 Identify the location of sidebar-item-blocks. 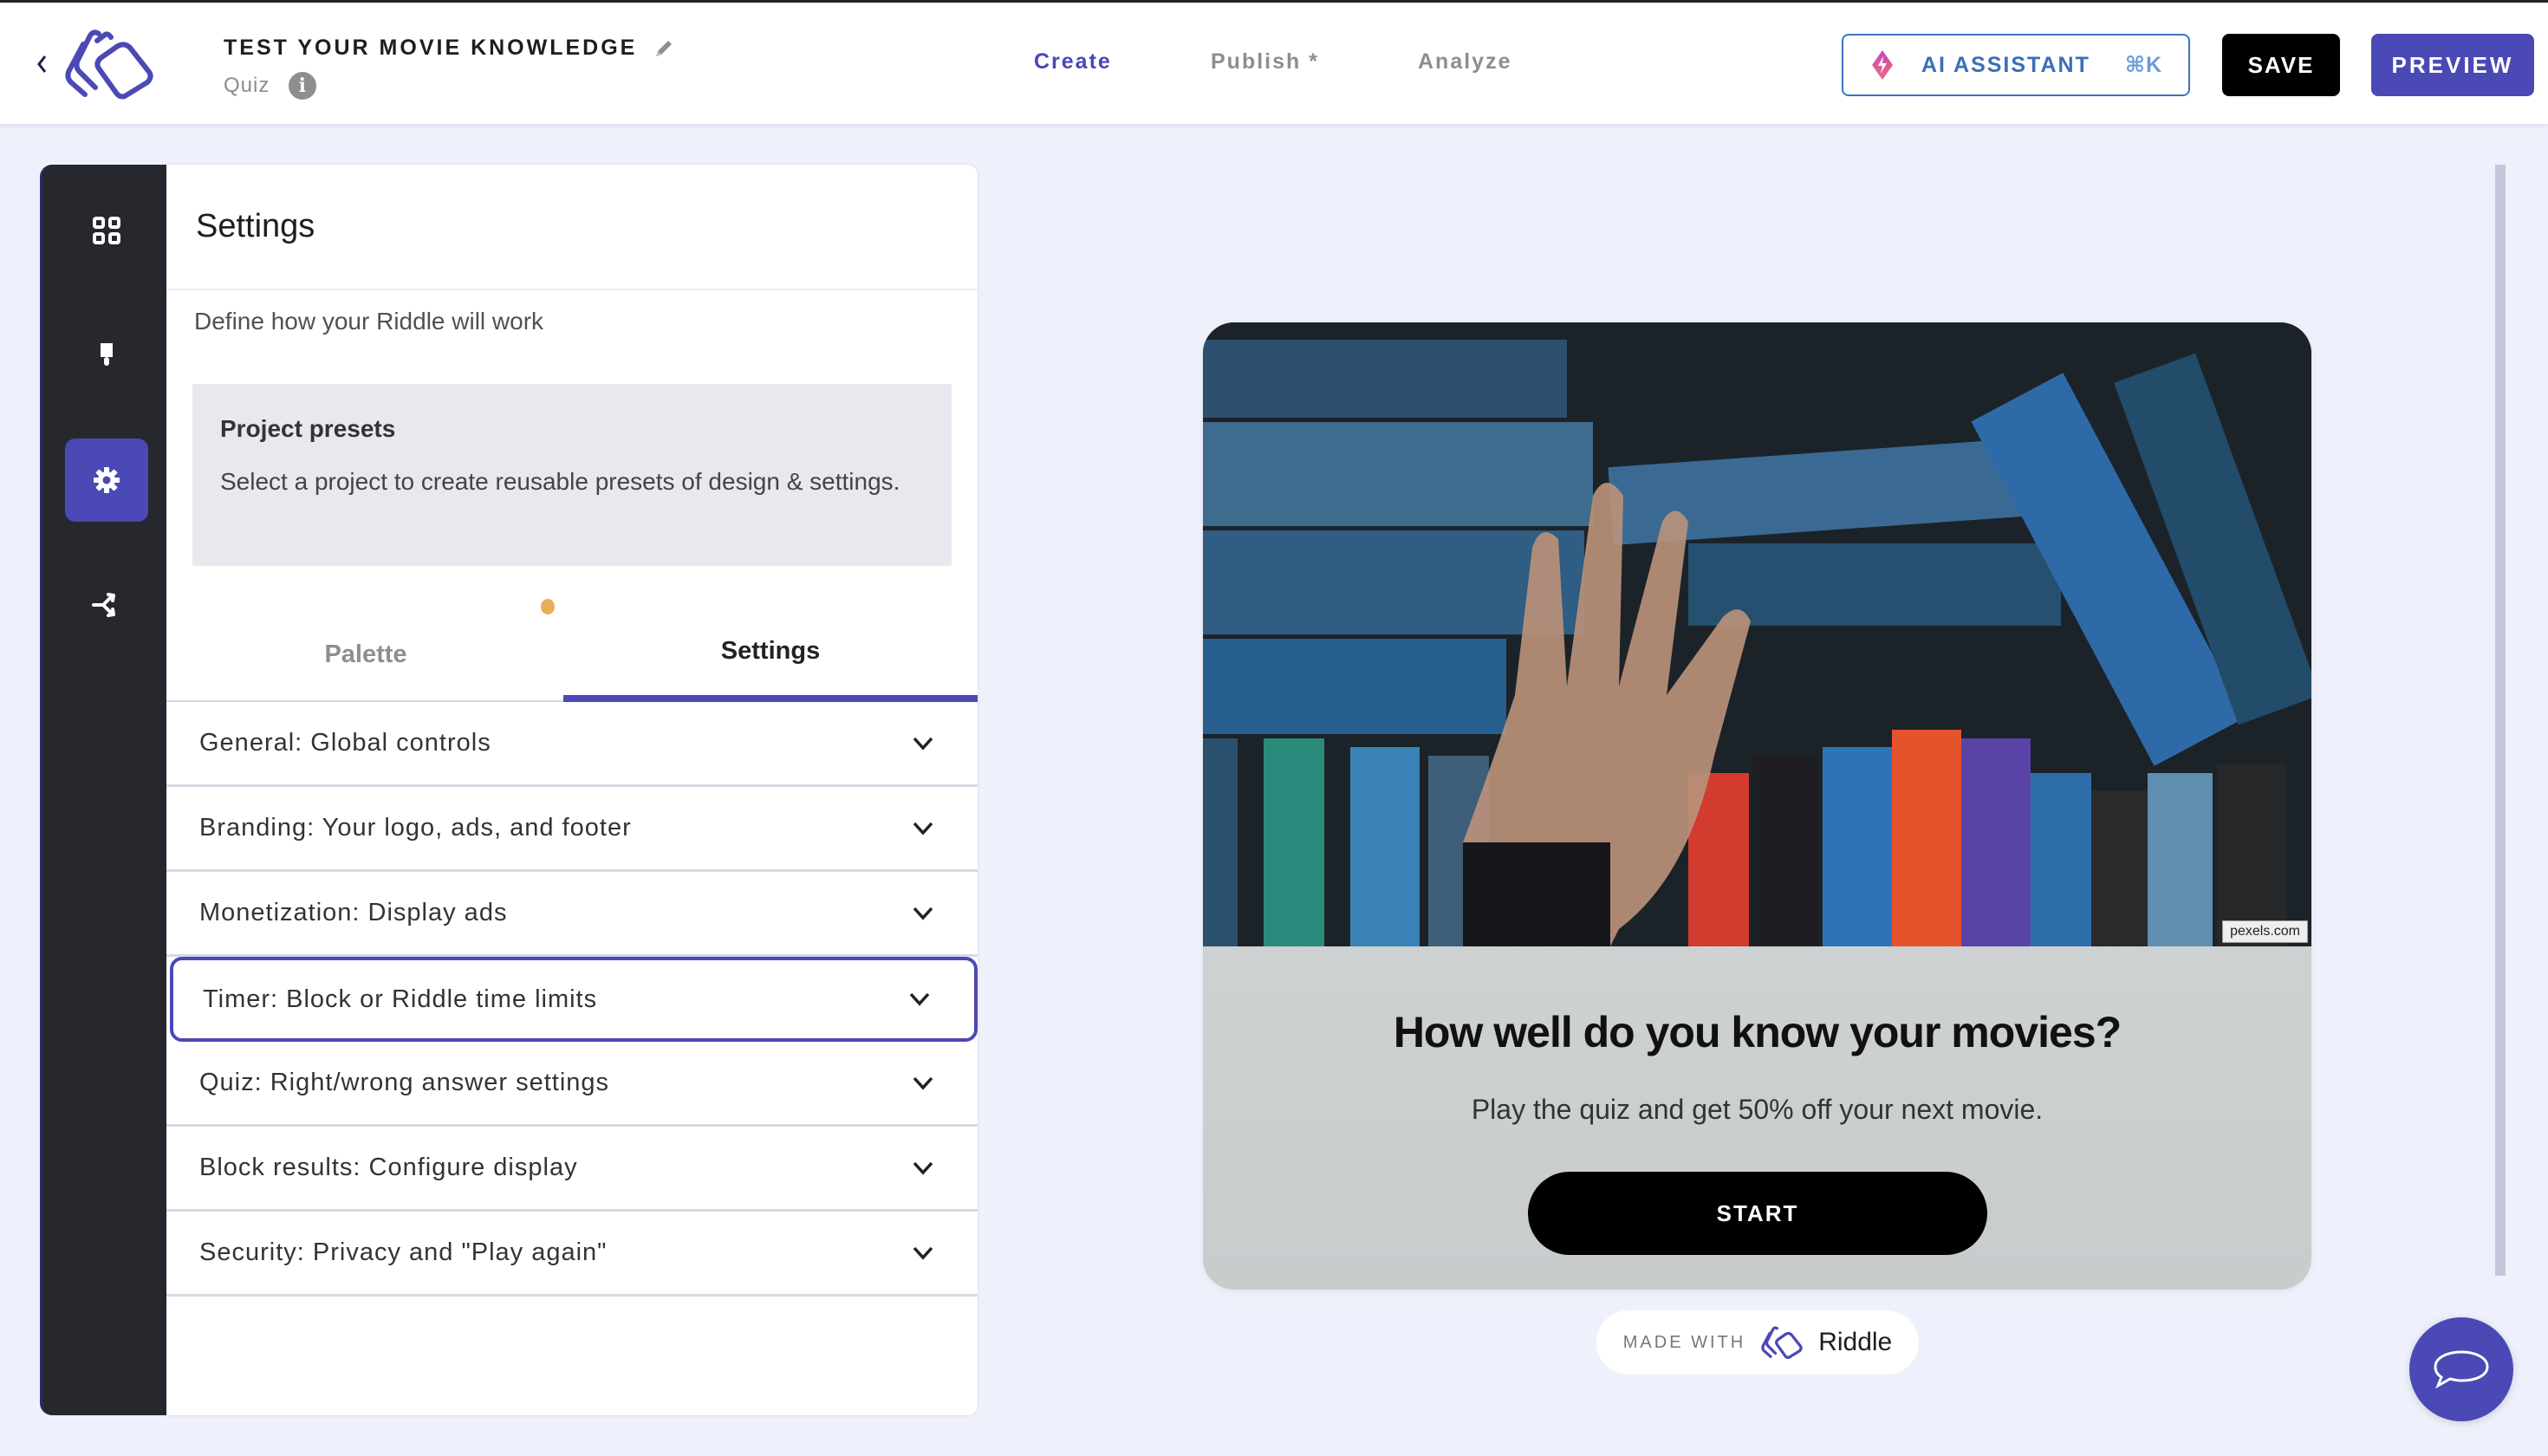
(106, 230).